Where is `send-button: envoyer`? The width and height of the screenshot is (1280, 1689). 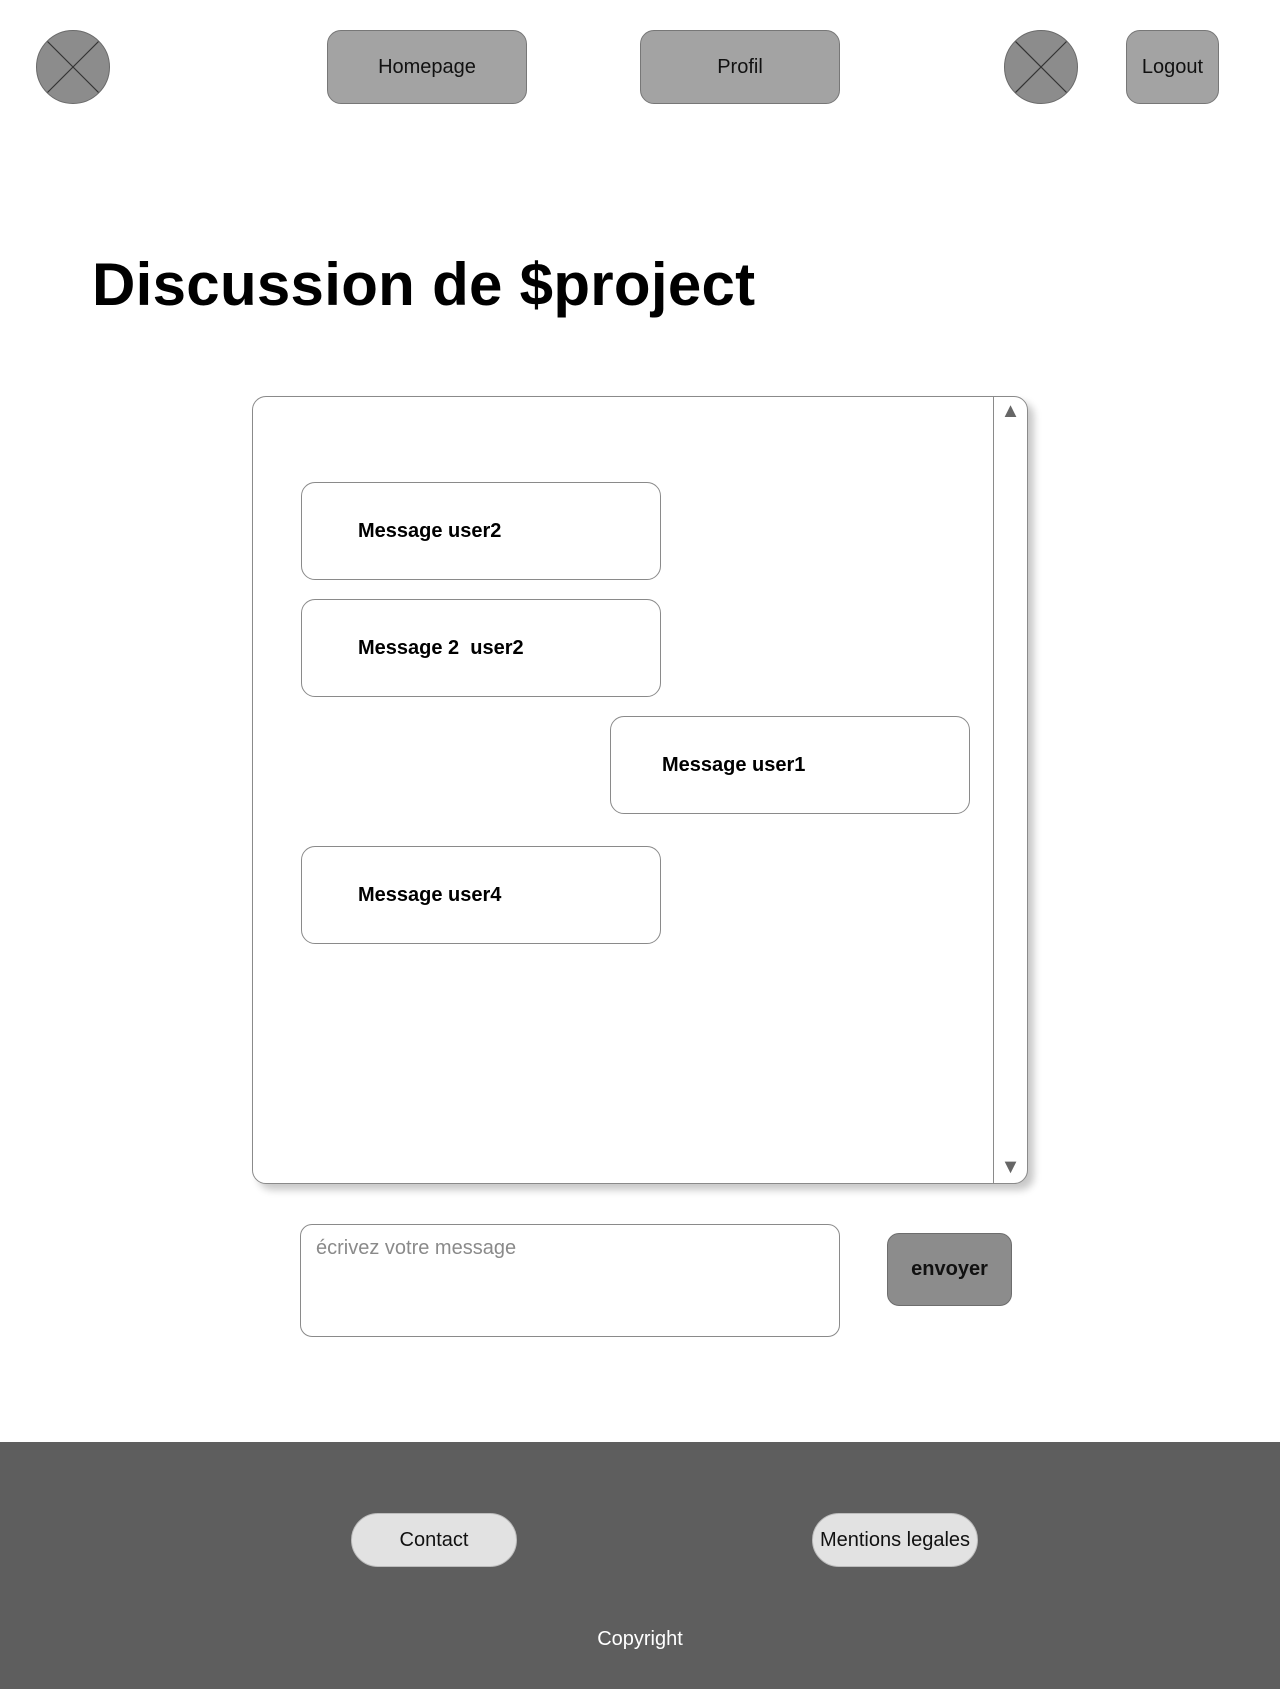 send-button: envoyer is located at coordinates (949, 1269).